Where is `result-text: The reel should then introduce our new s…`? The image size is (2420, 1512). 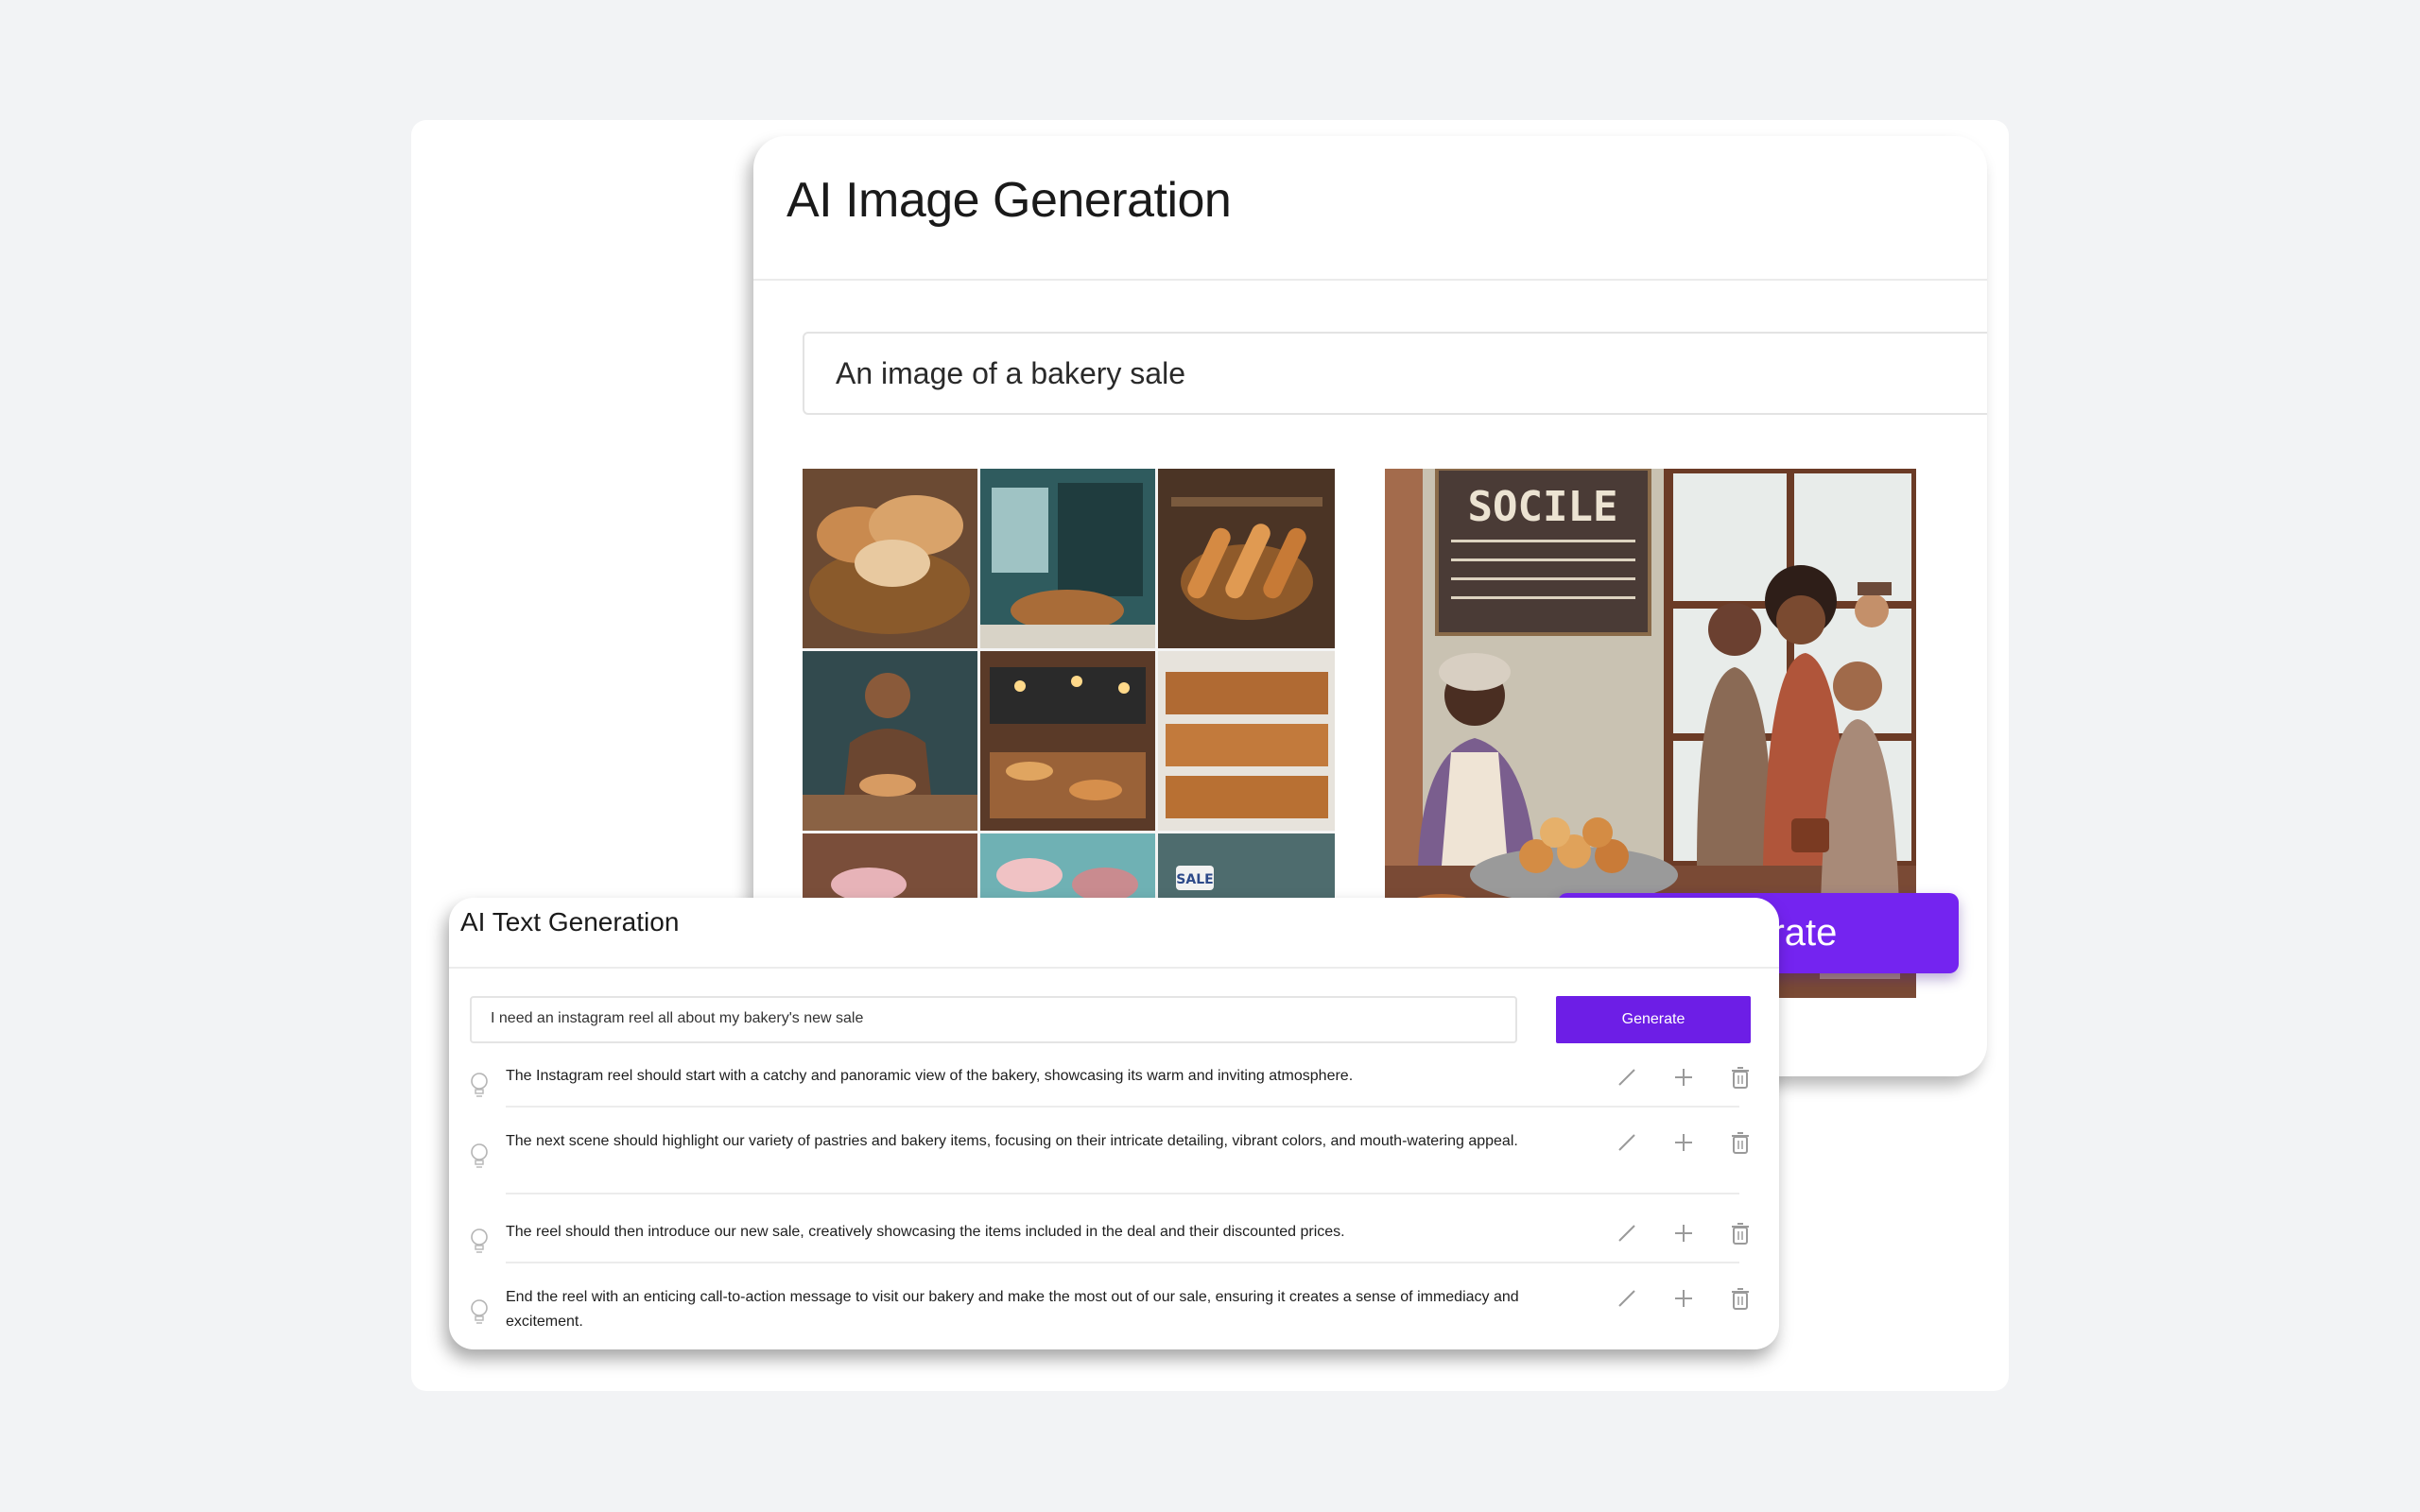
result-text: The reel should then introduce our new s… is located at coordinates (925, 1232).